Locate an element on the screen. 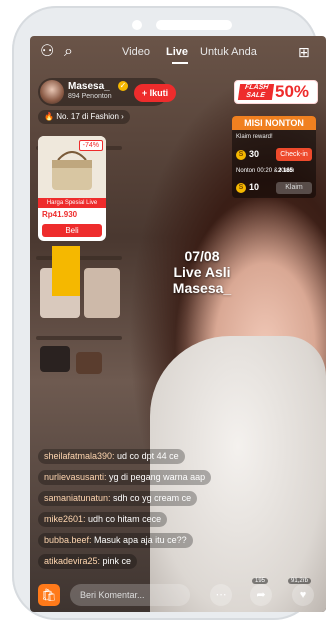 Image resolution: width=328 pixels, height=626 pixels. mission-subtitle: Klaim reward! is located at coordinates (254, 137).